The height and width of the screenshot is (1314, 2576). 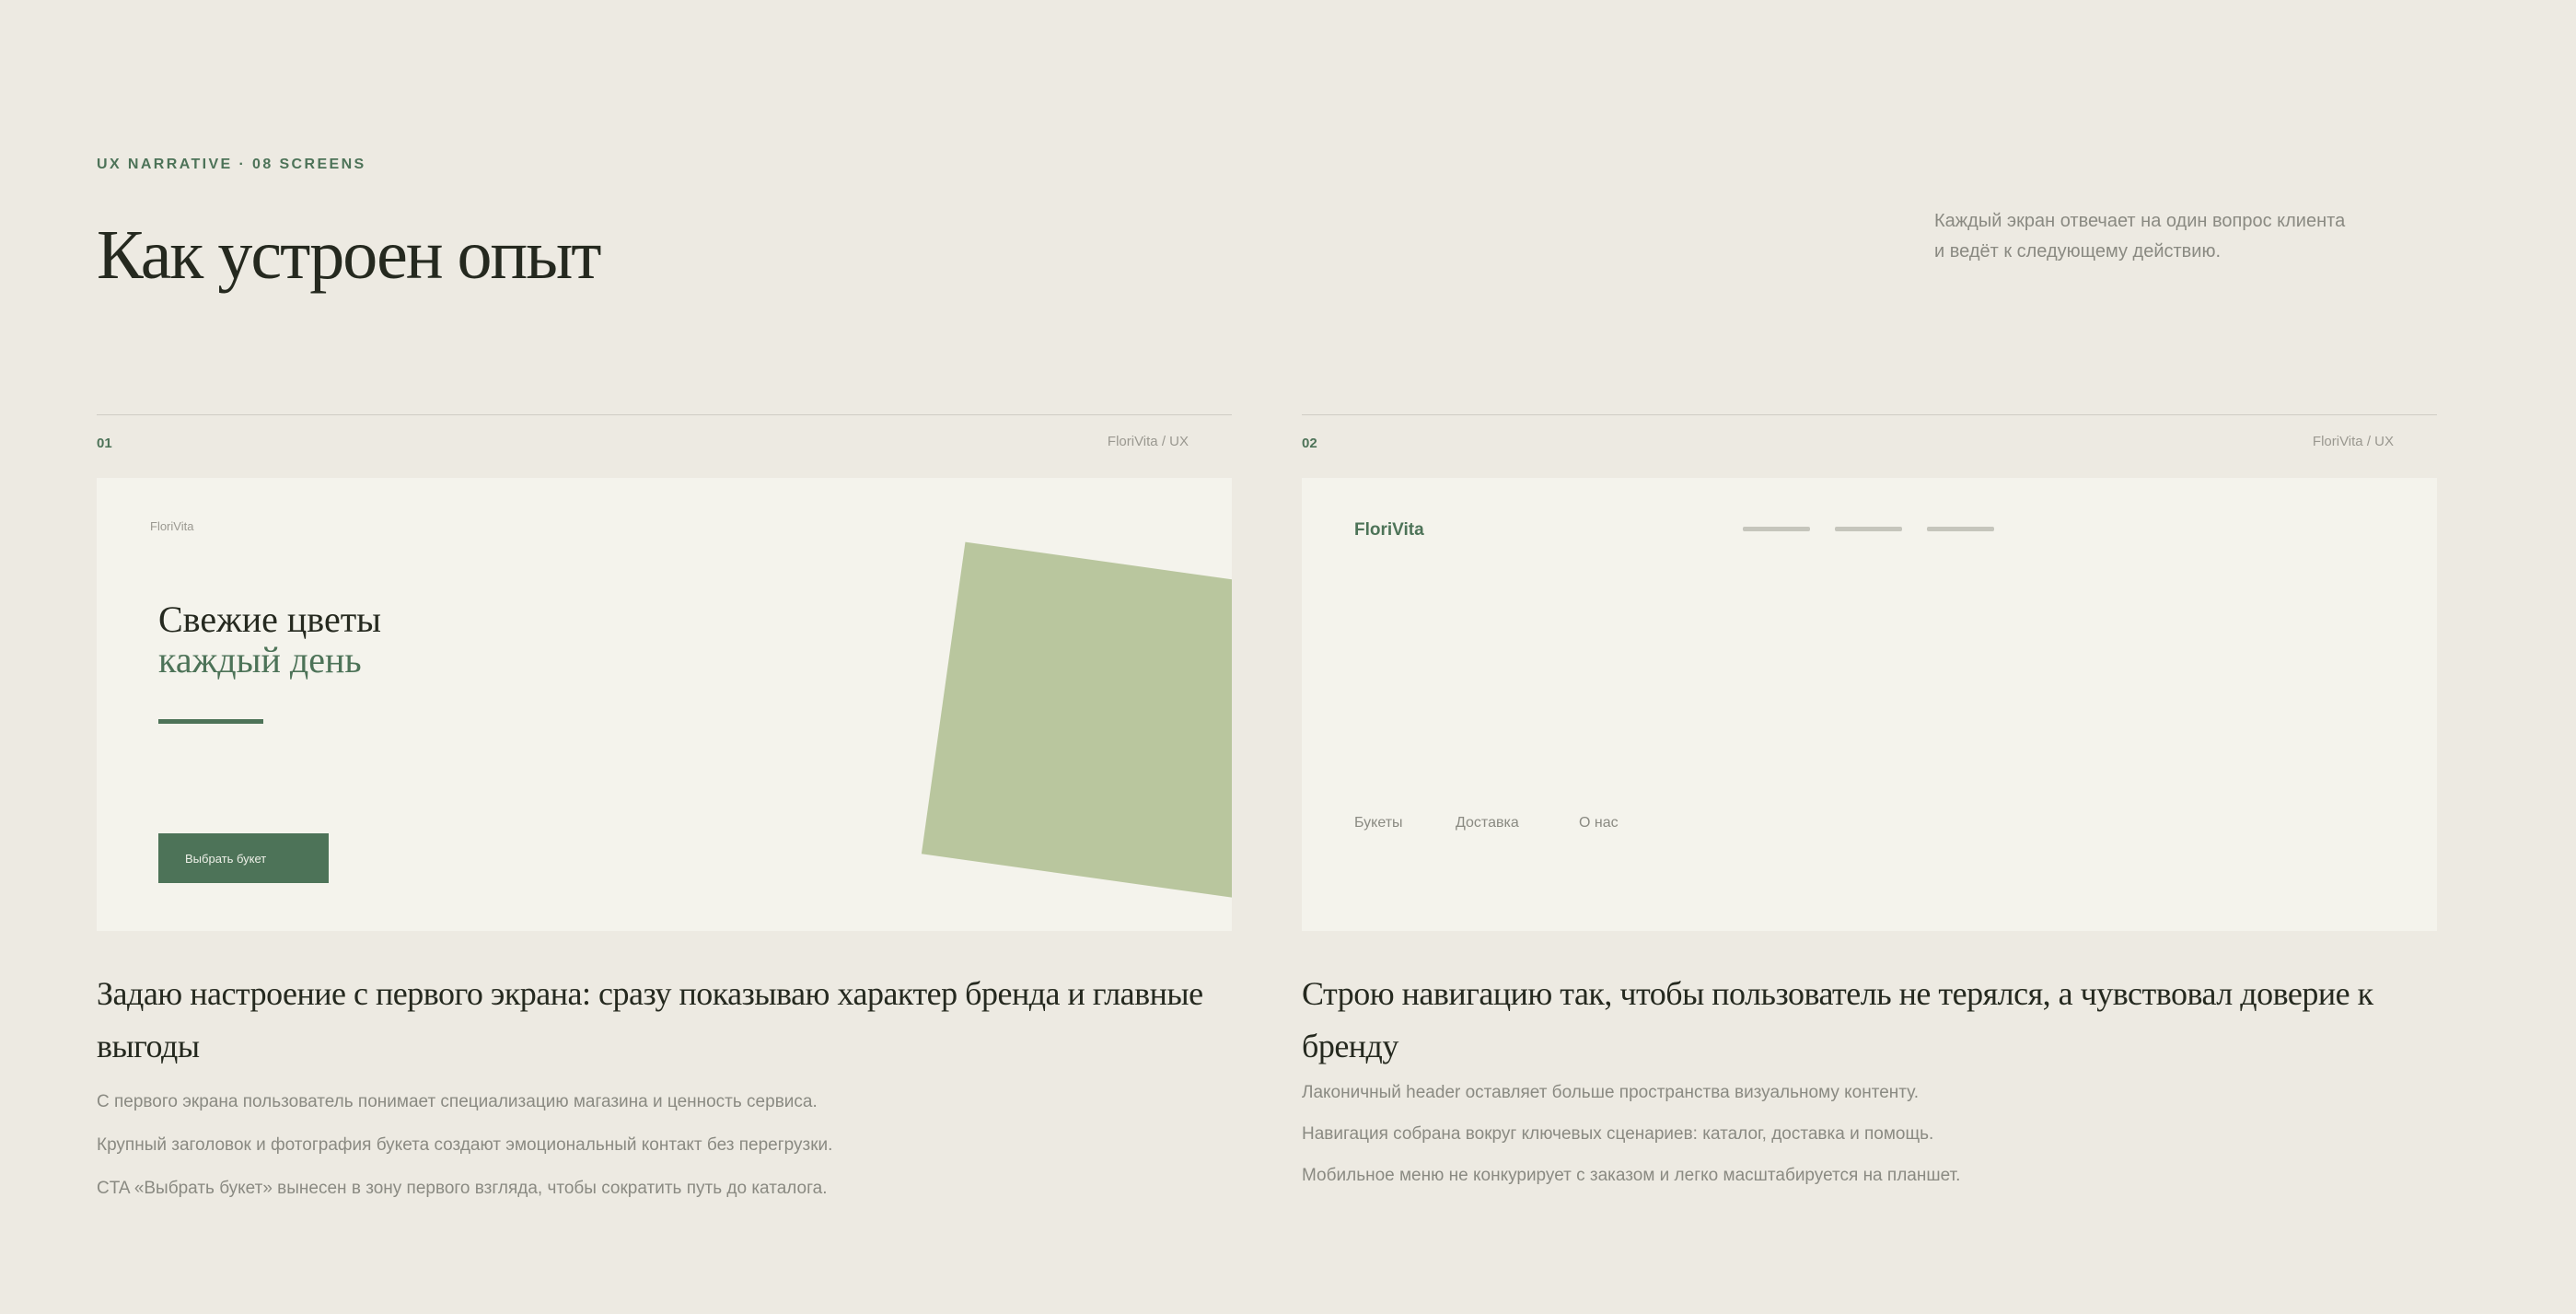 I want to click on nav-link-about: О нас, so click(x=1599, y=823).